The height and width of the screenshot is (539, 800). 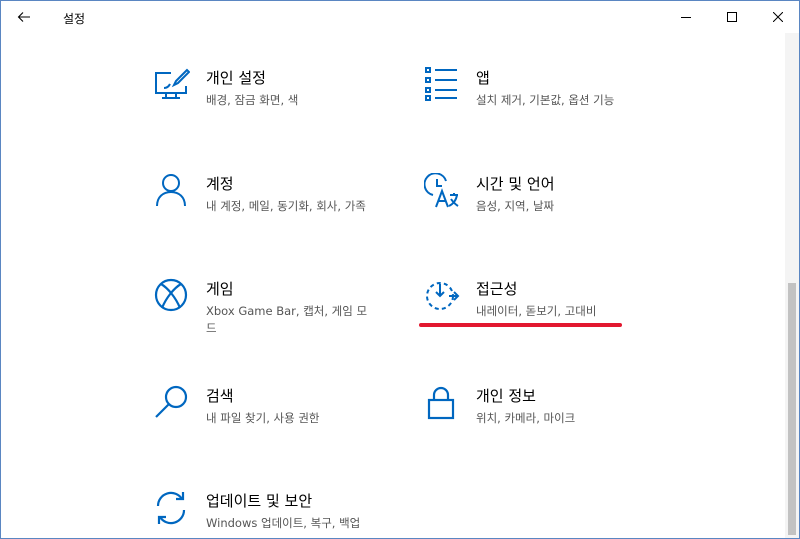 I want to click on tile-name: 계정, so click(x=220, y=184).